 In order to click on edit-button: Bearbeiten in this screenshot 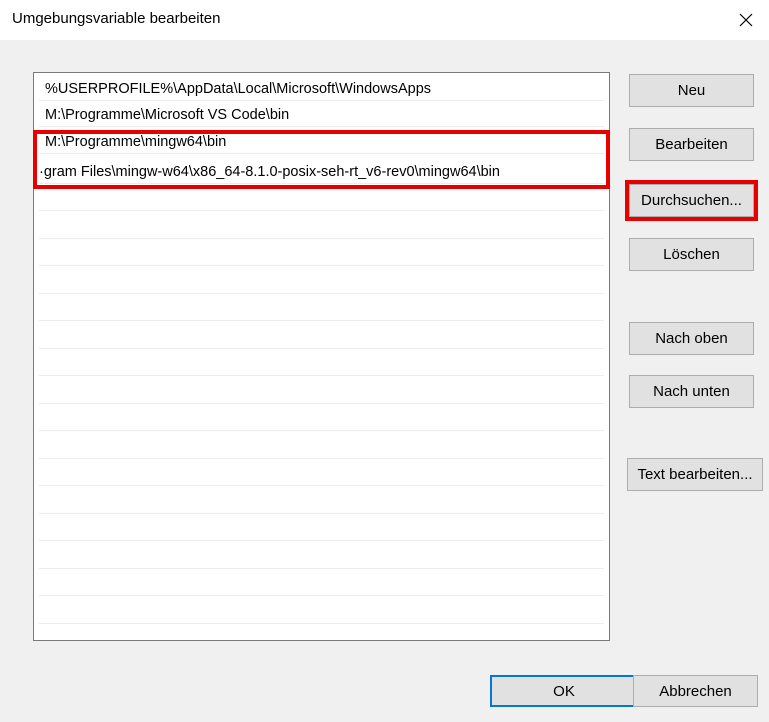, I will do `click(691, 144)`.